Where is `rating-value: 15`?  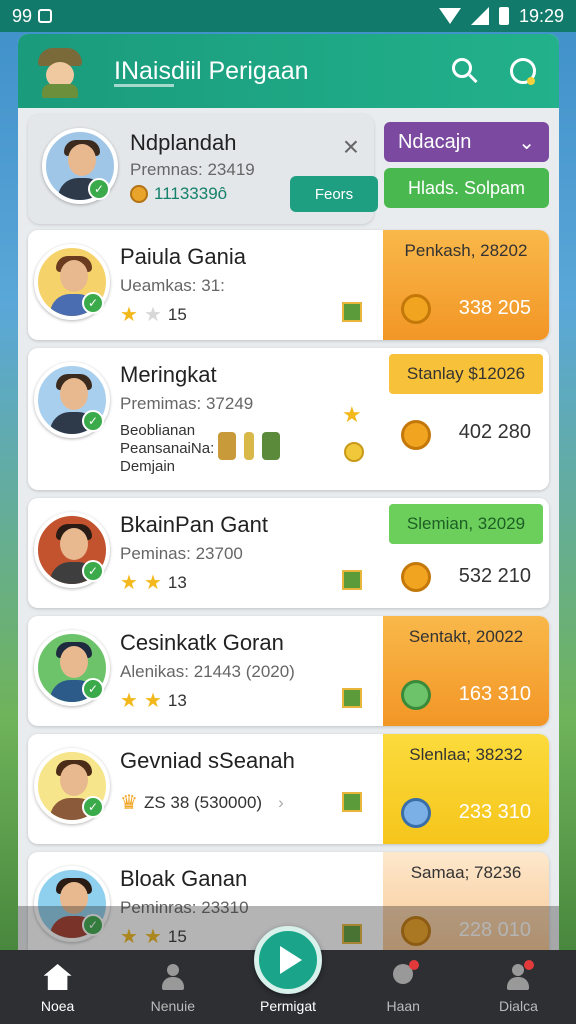 rating-value: 15 is located at coordinates (177, 314).